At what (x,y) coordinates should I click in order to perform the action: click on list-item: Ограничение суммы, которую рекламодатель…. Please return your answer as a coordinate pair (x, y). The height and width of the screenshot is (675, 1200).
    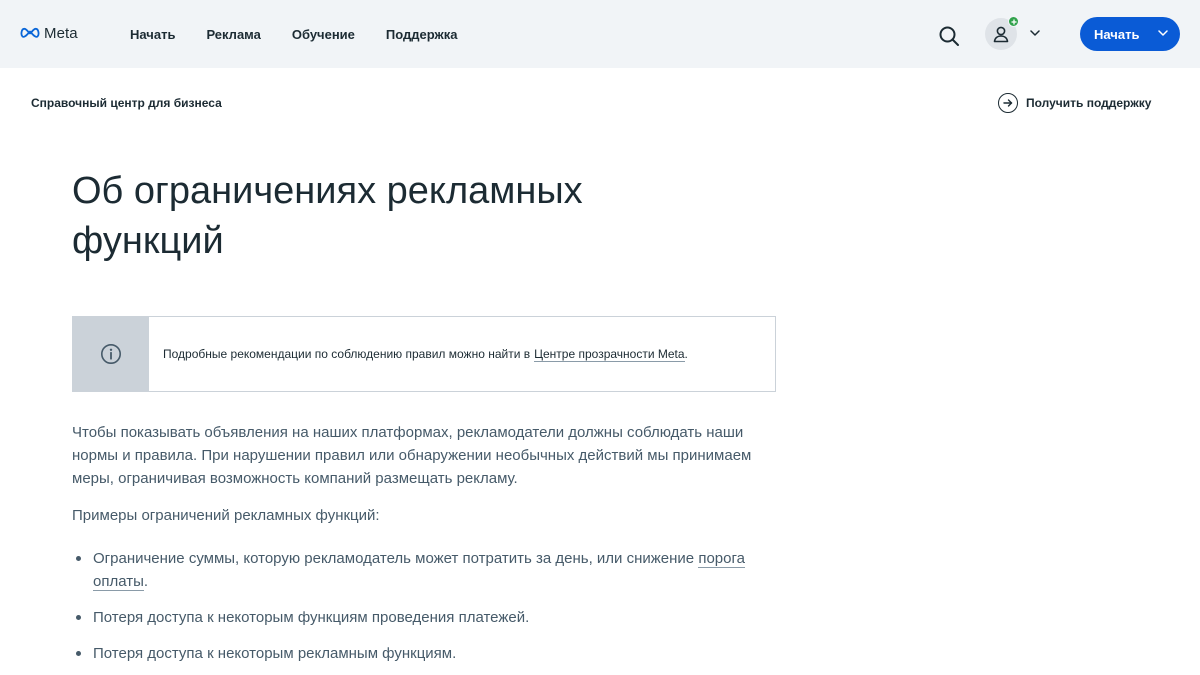
    Looking at the image, I should click on (422, 570).